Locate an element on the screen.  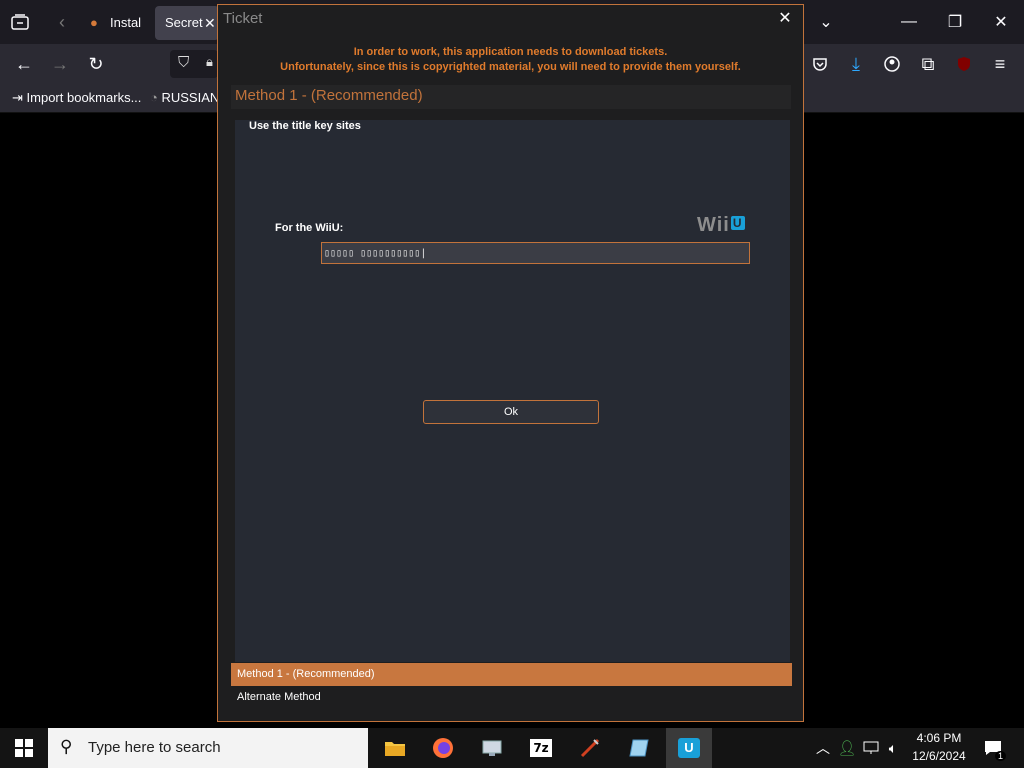
wiiu-logo: Wii U is located at coordinates (721, 225).